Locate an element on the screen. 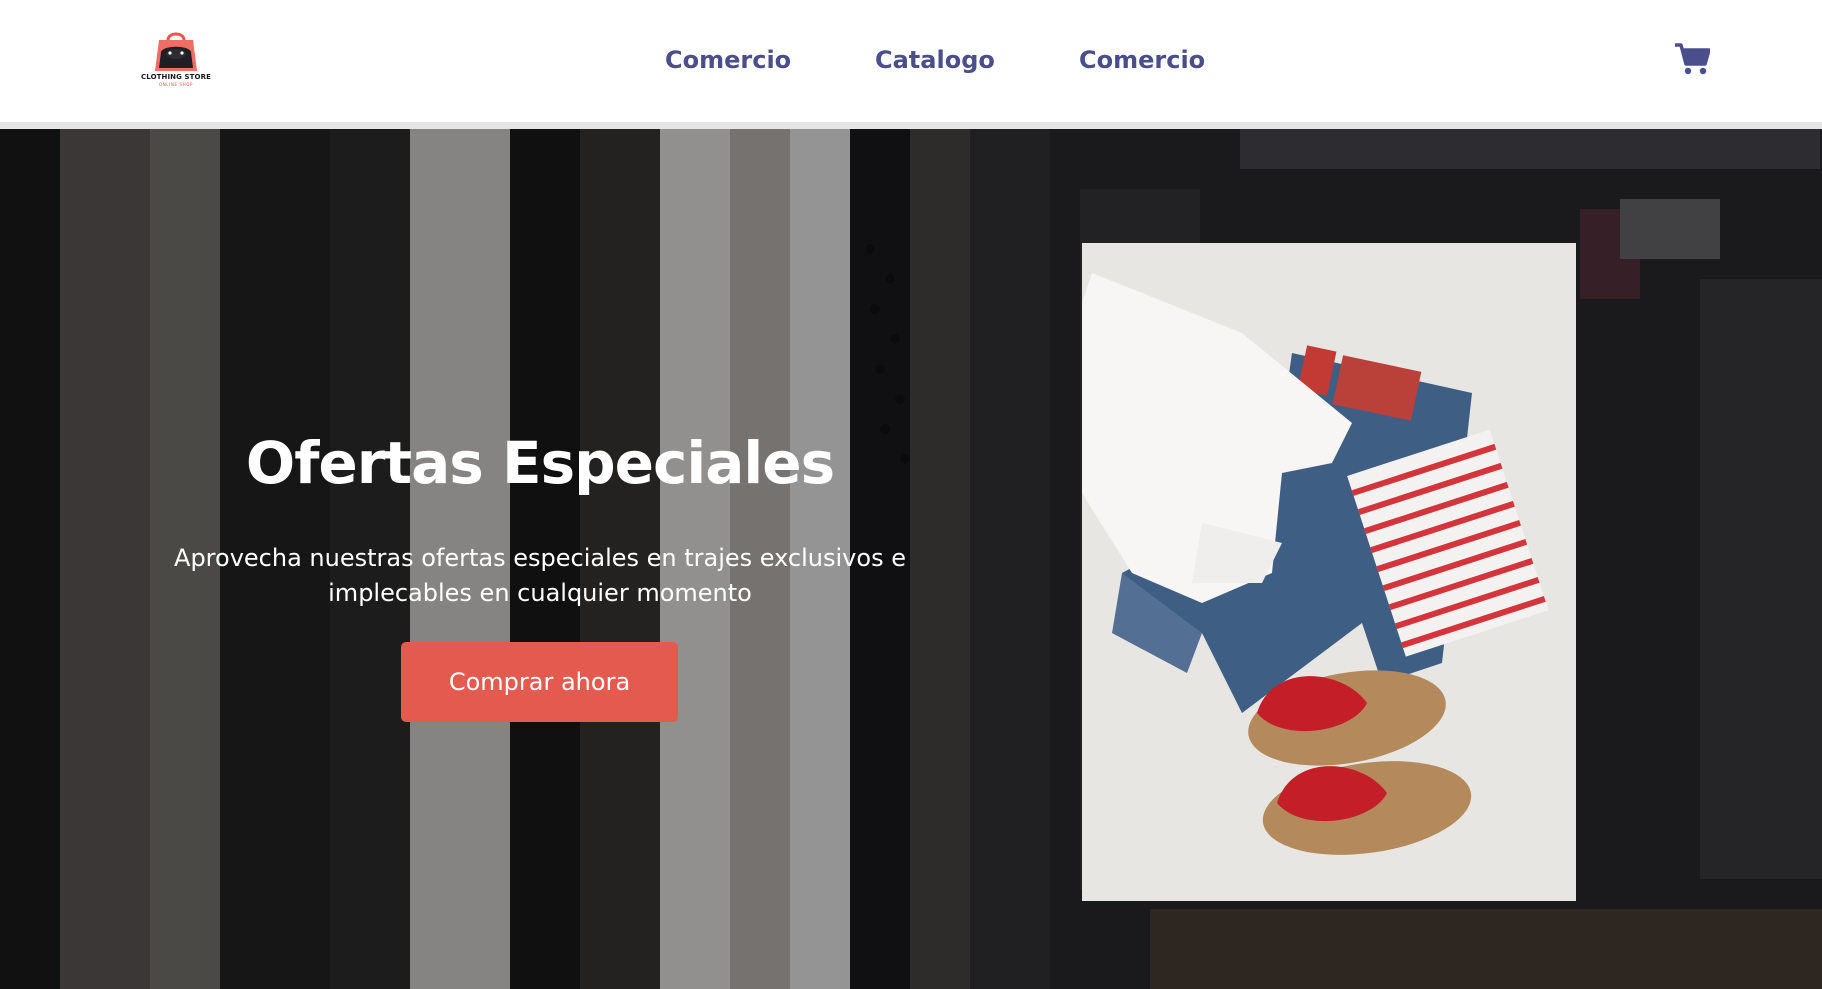 The image size is (1822, 989). hero-title: Ofertas Especiales is located at coordinates (540, 463).